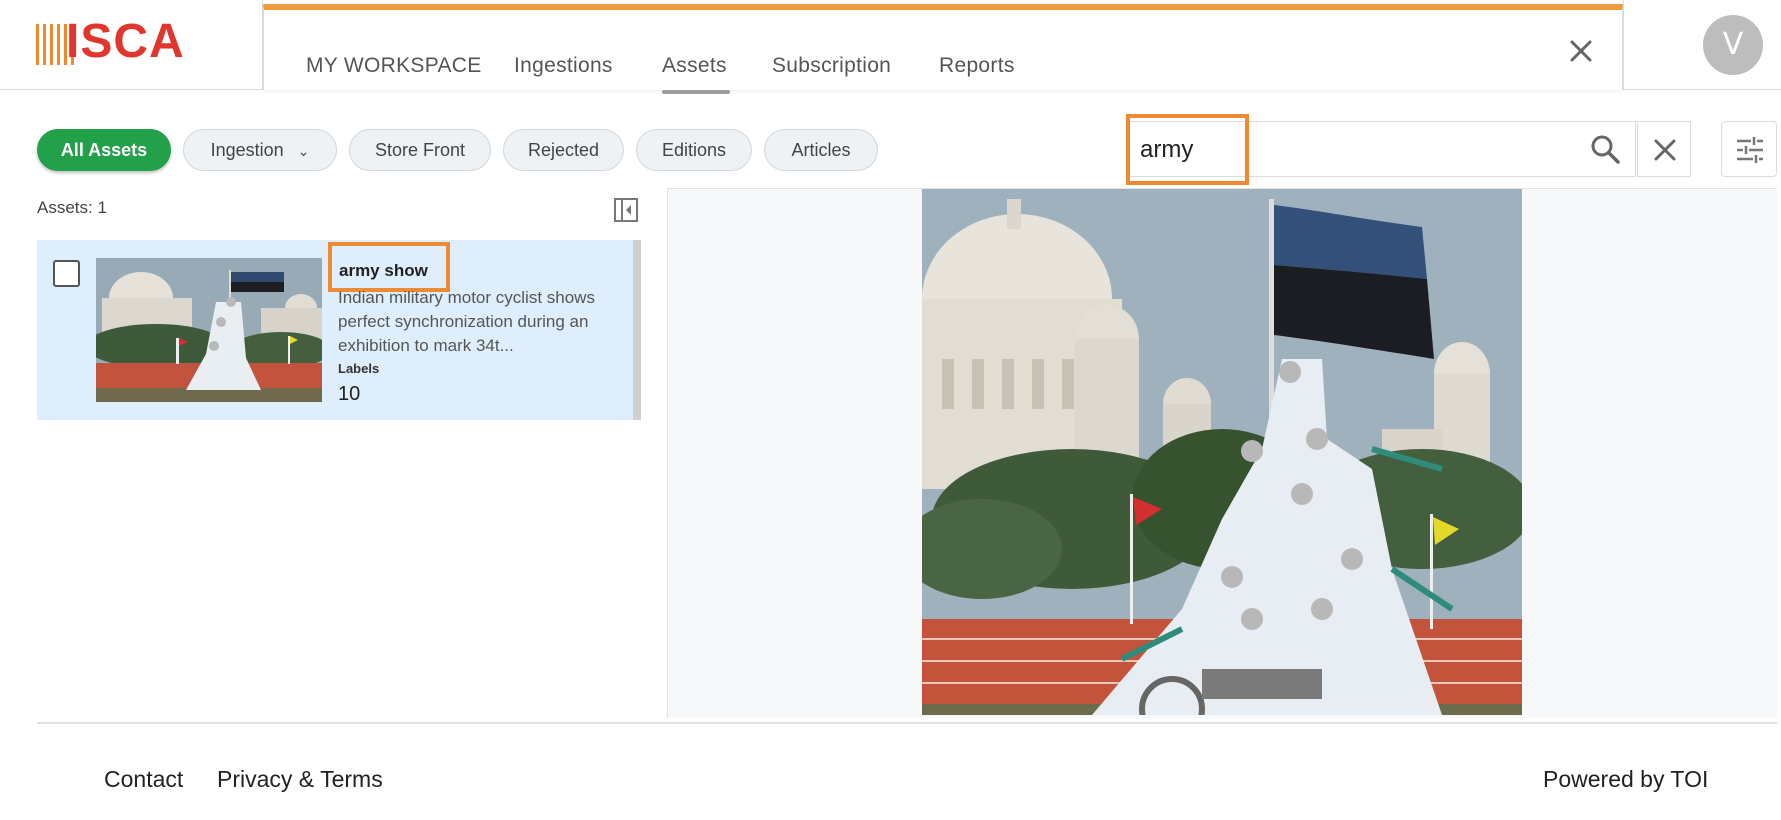  Describe the element at coordinates (563, 66) in the screenshot. I see `nav-ingestions: Ingestions` at that location.